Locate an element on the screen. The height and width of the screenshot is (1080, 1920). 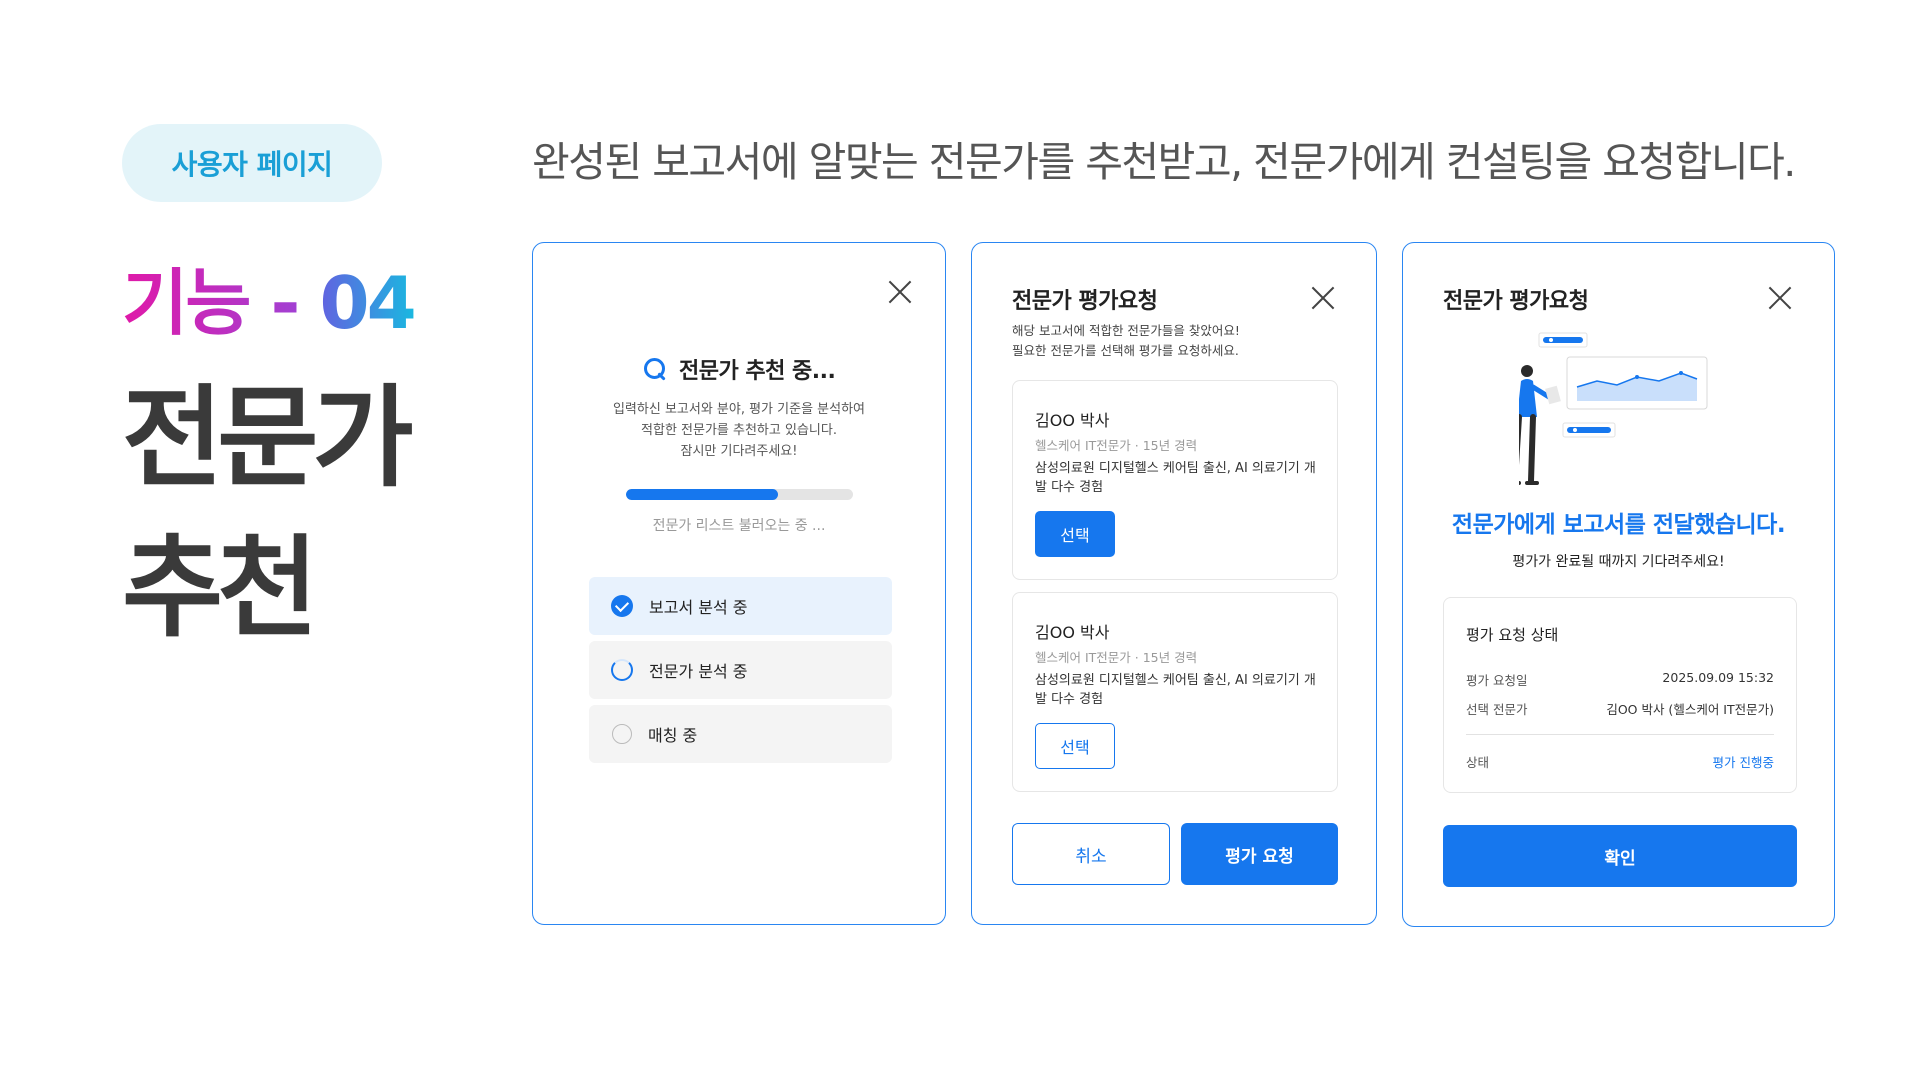
status-card-title: 평가 요청 상태 is located at coordinates (1512, 635).